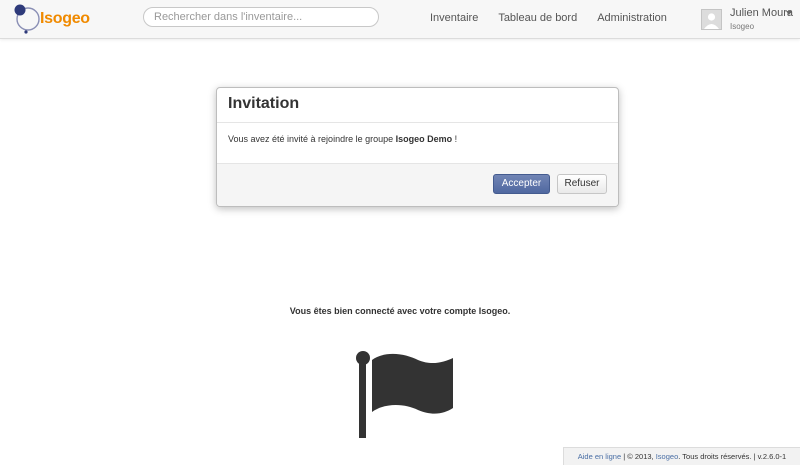  I want to click on search-input, so click(261, 17).